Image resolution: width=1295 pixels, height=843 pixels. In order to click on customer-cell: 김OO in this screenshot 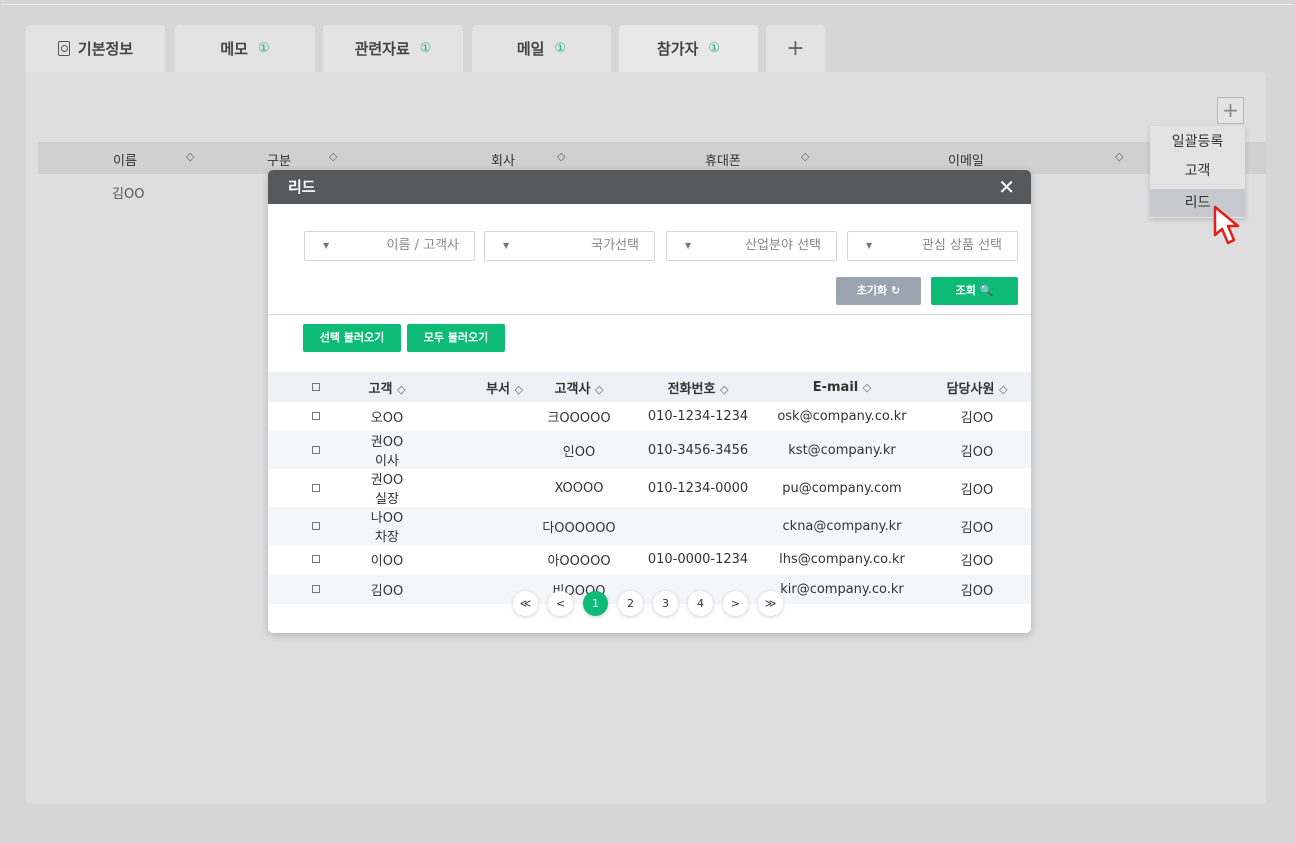, I will do `click(387, 589)`.